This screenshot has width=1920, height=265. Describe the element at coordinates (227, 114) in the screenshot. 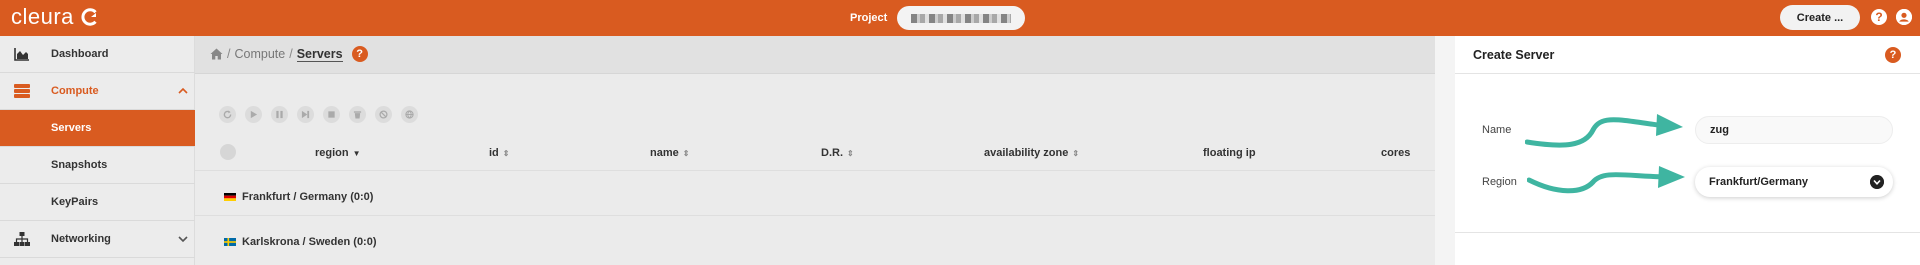

I see `refresh-icon` at that location.